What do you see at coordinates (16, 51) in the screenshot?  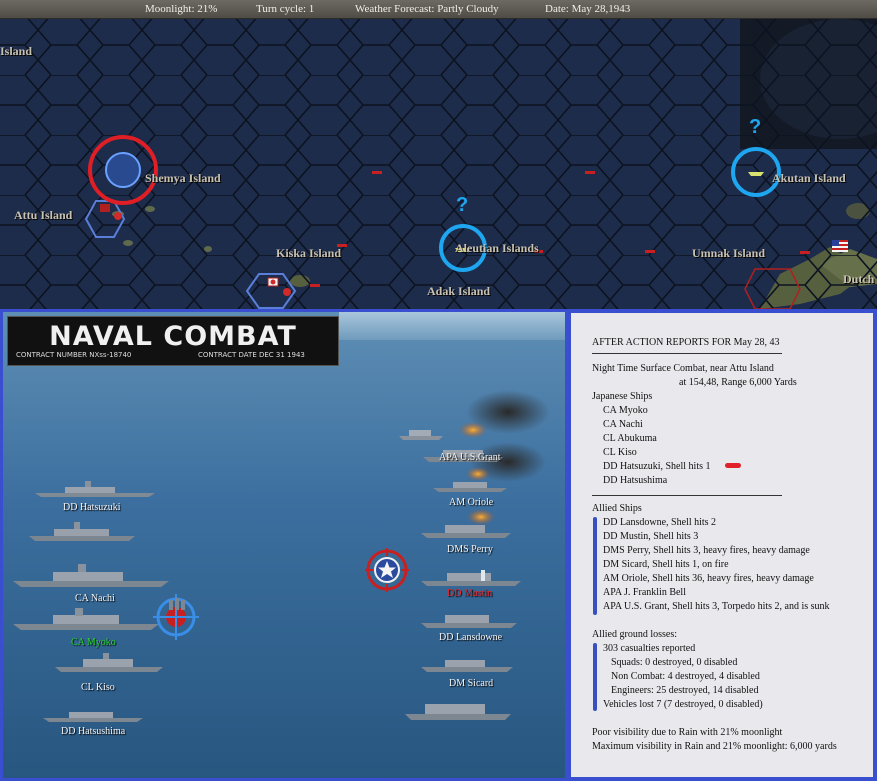 I see `map-label-island: Island` at bounding box center [16, 51].